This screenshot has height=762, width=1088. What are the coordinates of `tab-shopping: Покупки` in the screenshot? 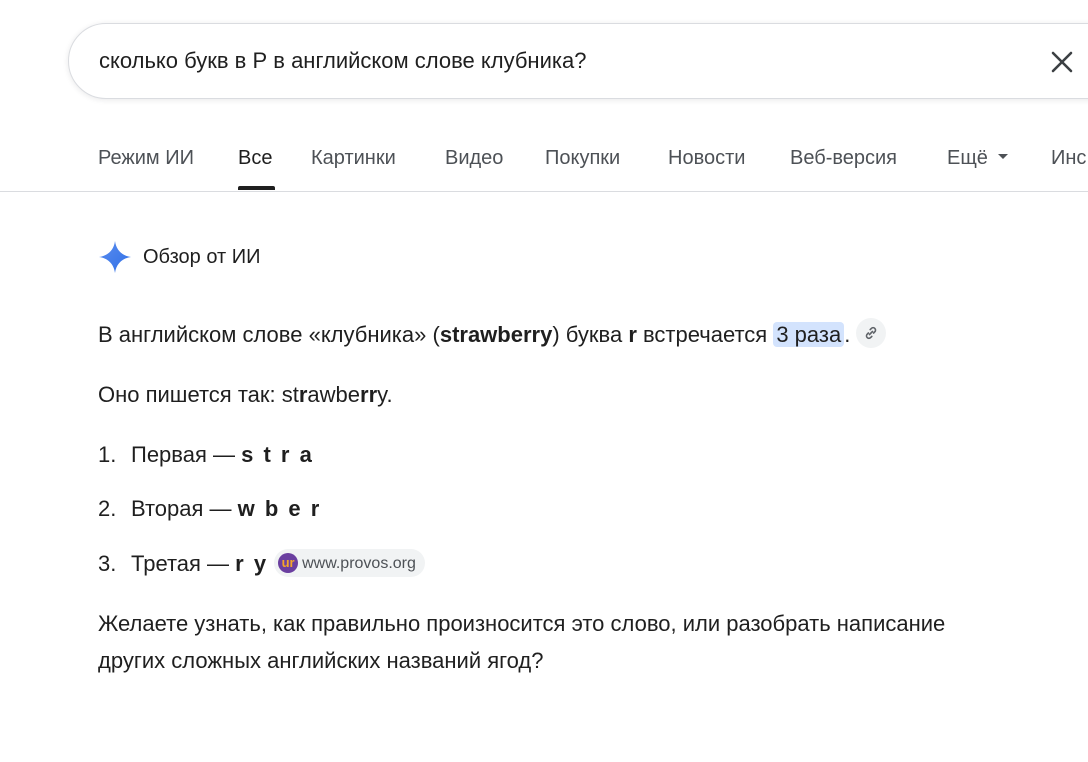 It's located at (582, 158).